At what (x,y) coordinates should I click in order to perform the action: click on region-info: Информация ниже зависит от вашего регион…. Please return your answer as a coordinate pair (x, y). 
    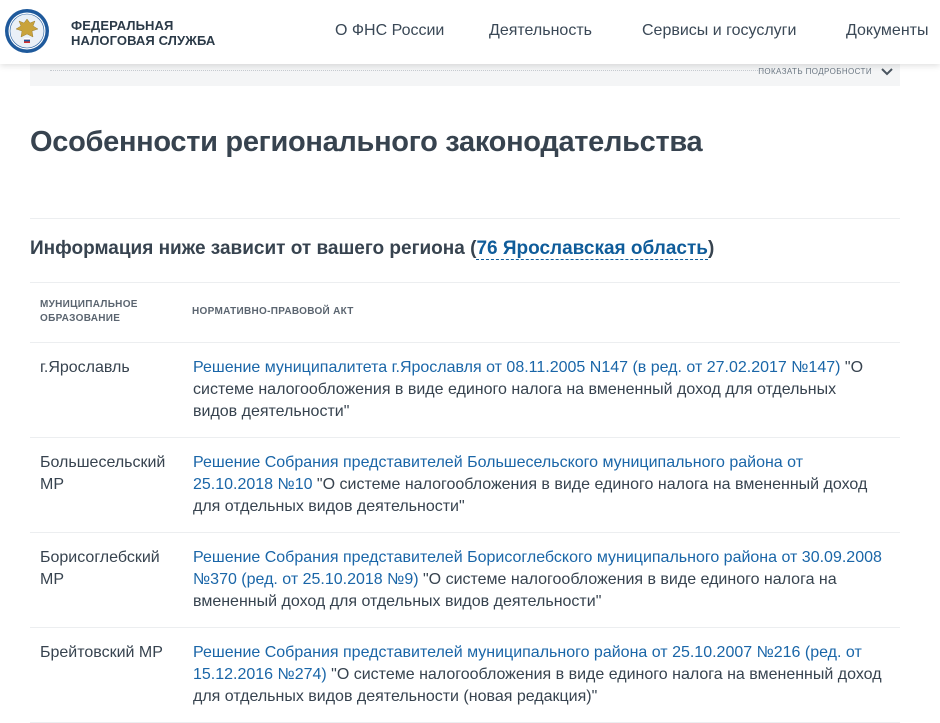
    Looking at the image, I should click on (372, 249).